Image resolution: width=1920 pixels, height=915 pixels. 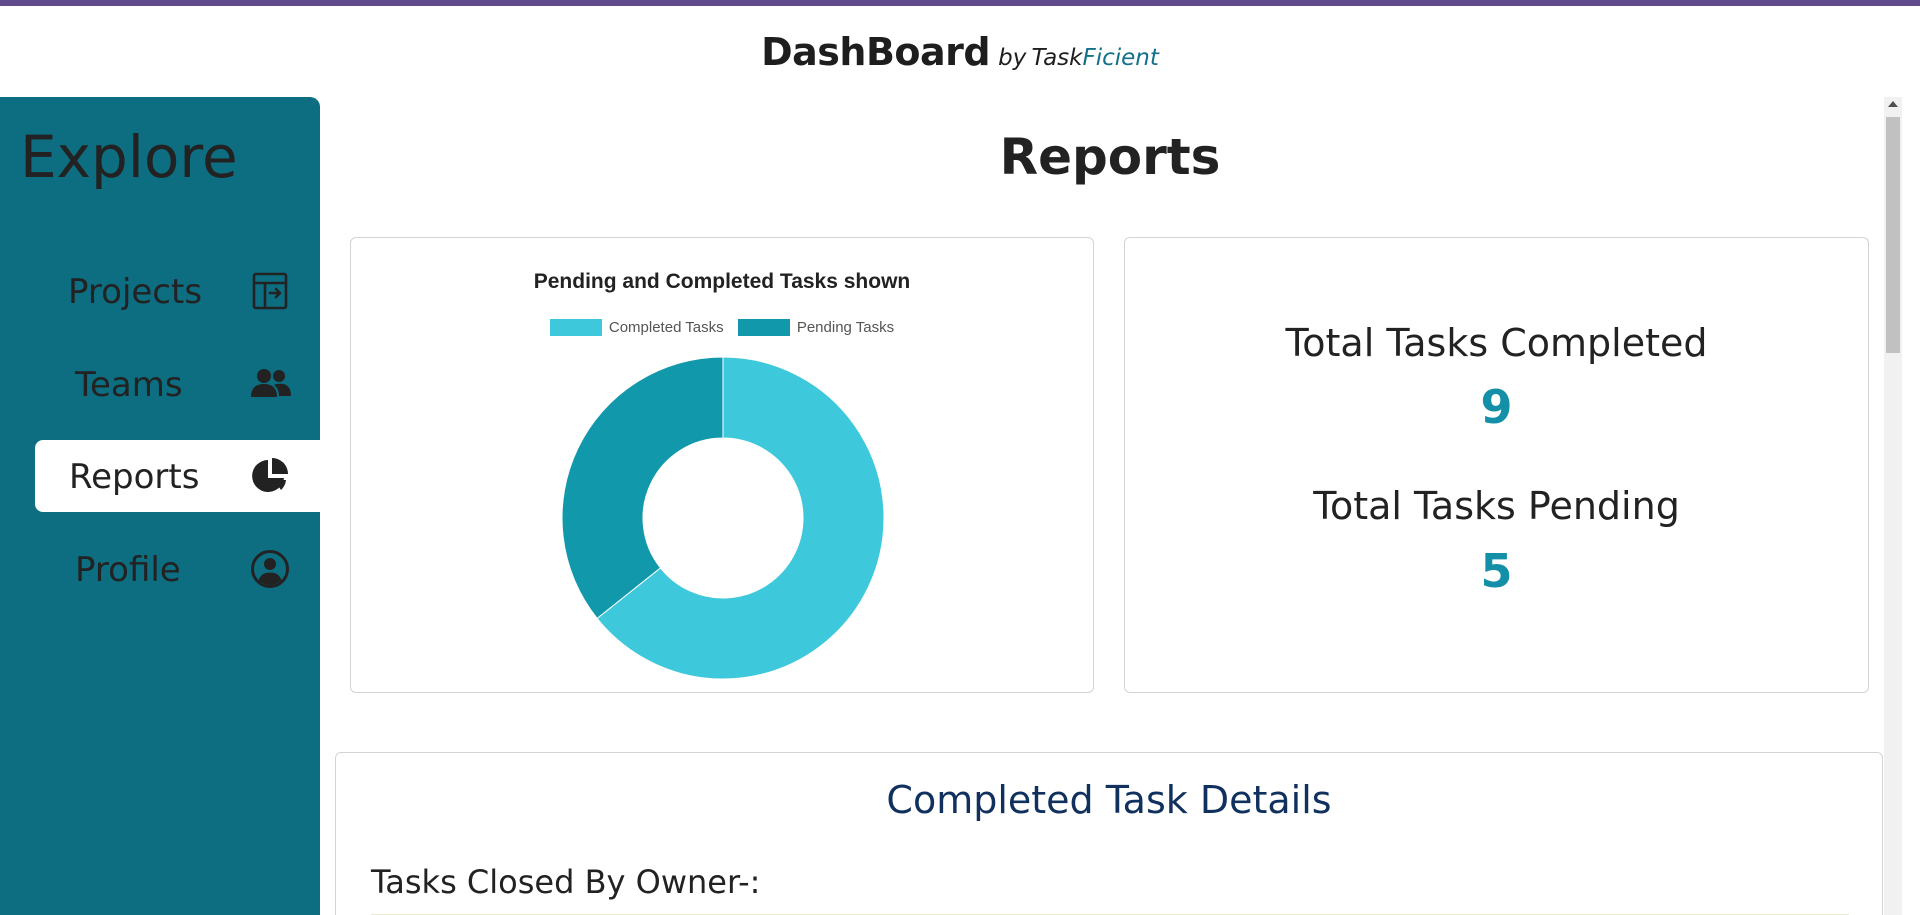 I want to click on pending-tasks-label: Total Tasks Pending, so click(x=1496, y=506).